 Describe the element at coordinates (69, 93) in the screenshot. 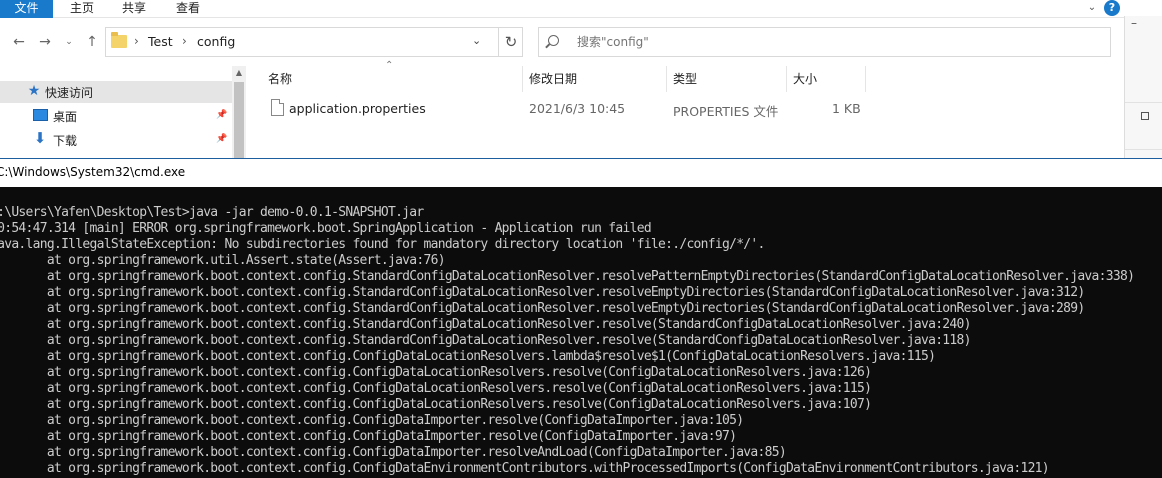

I see `nav-item-label: 快速访问` at that location.